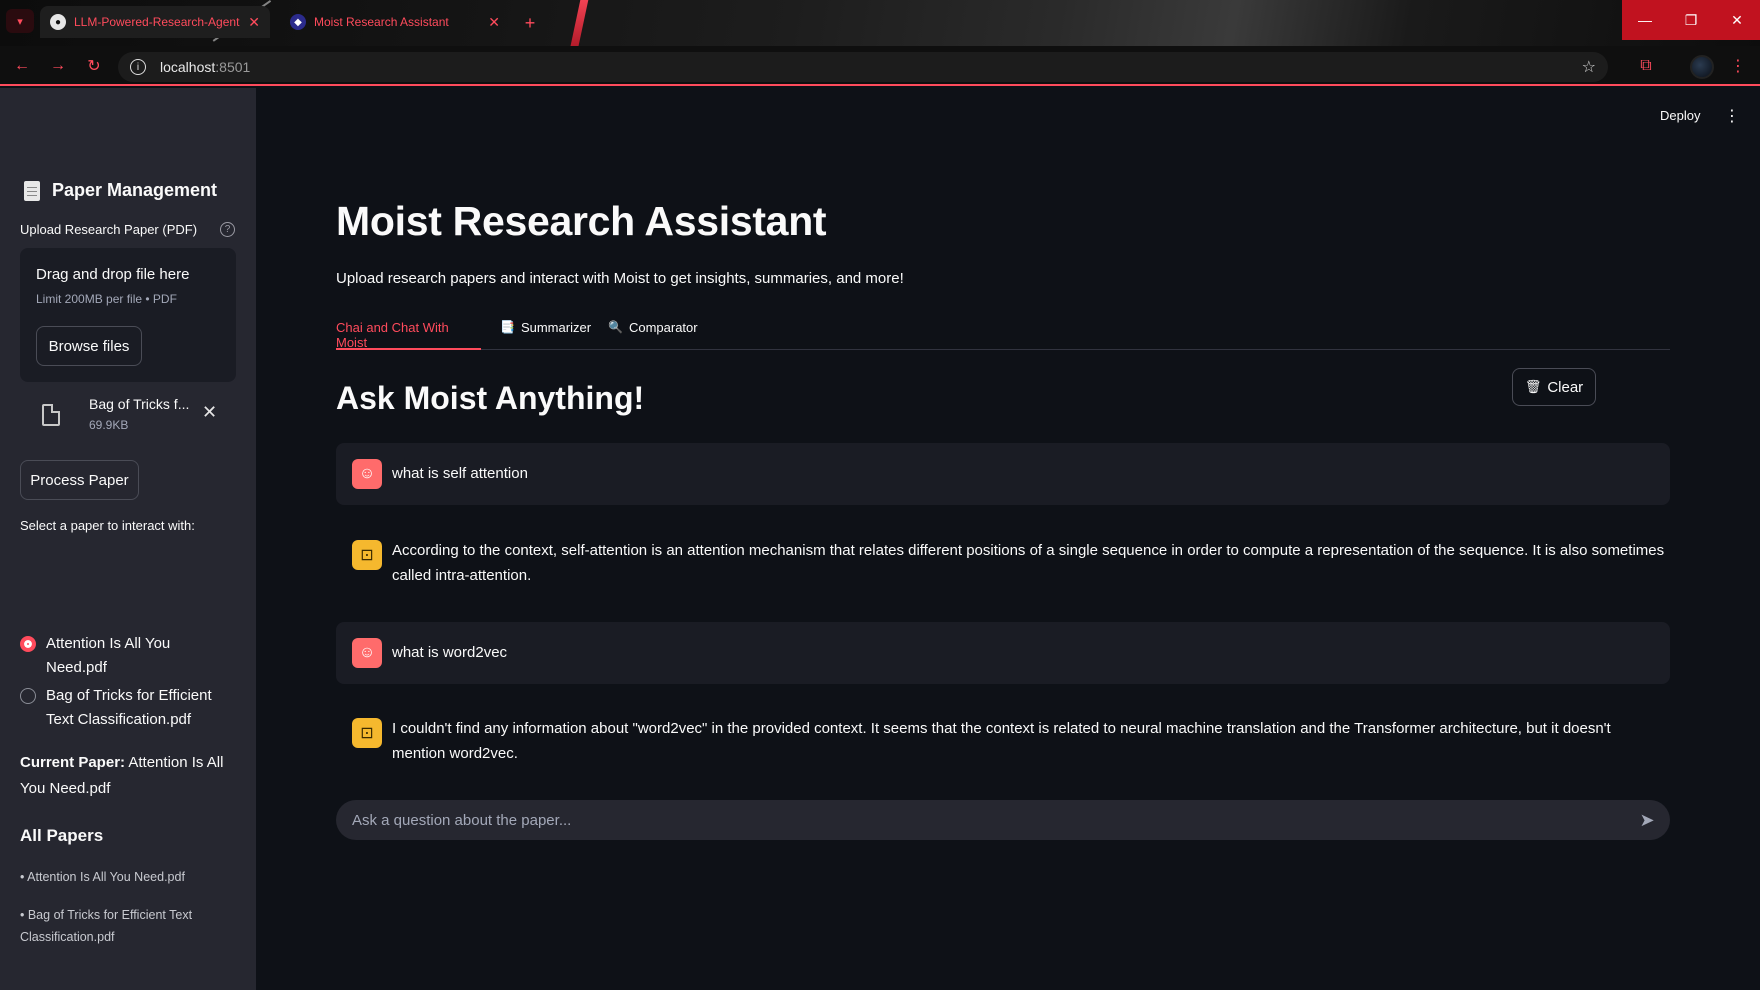  I want to click on tab-label: Summarizer, so click(556, 327).